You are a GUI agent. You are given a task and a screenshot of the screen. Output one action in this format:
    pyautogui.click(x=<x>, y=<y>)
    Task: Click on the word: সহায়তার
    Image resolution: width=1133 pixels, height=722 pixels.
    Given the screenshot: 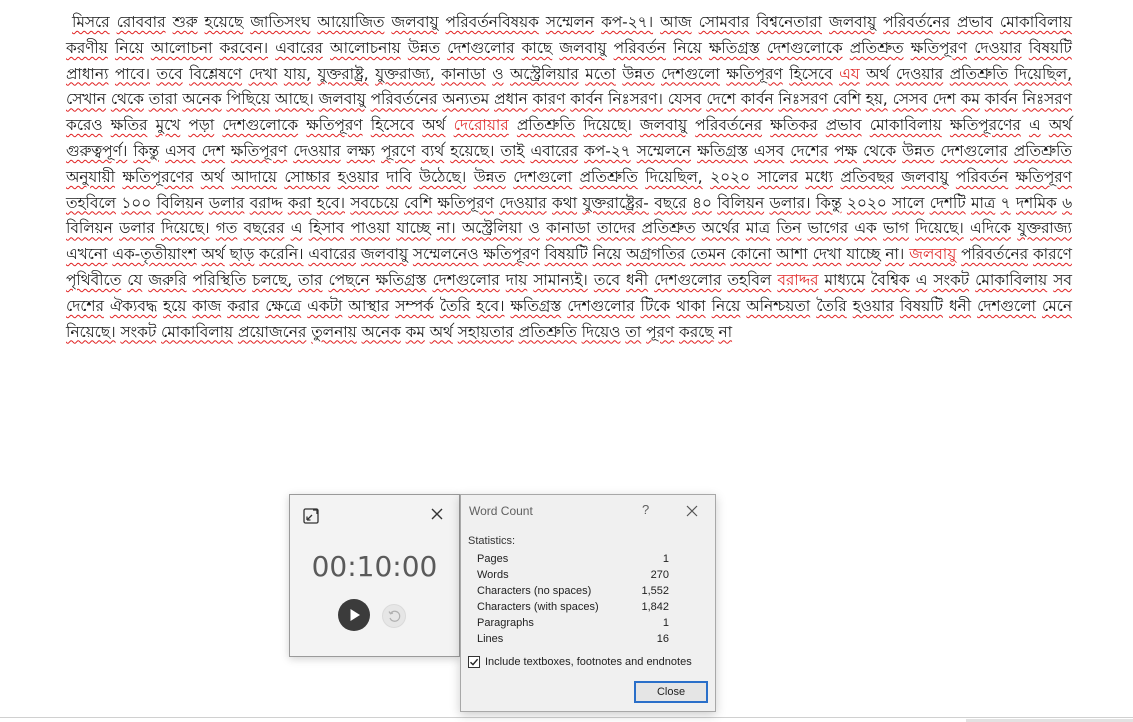 What is the action you would take?
    pyautogui.click(x=485, y=331)
    